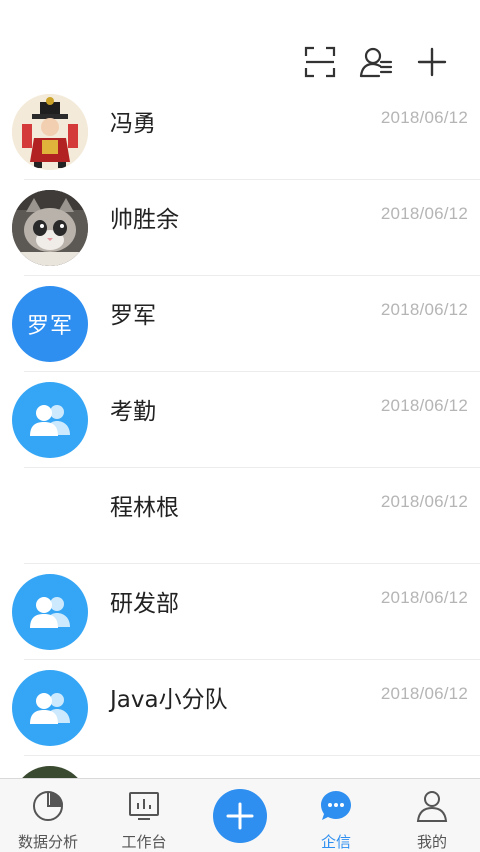 The image size is (480, 852). Describe the element at coordinates (240, 516) in the screenshot. I see `list-item: 程林根 2018/06/12` at that location.